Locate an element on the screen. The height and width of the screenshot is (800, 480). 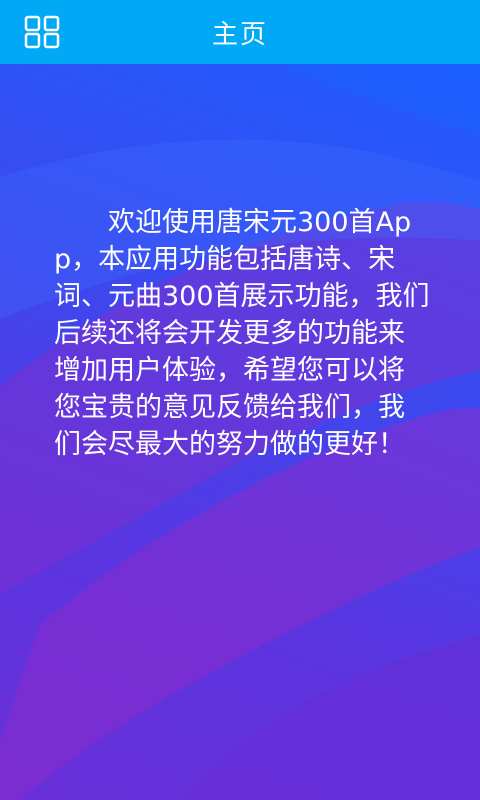
page-title: 主页 is located at coordinates (239, 34).